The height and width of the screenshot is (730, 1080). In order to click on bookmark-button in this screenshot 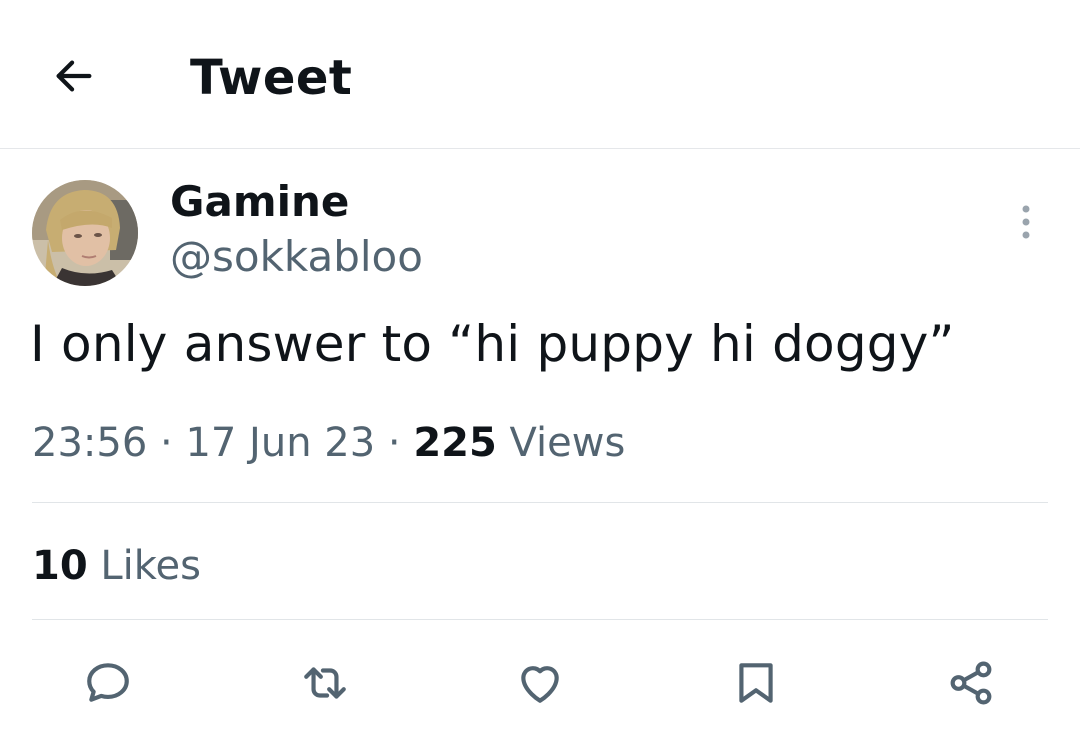, I will do `click(756, 683)`.